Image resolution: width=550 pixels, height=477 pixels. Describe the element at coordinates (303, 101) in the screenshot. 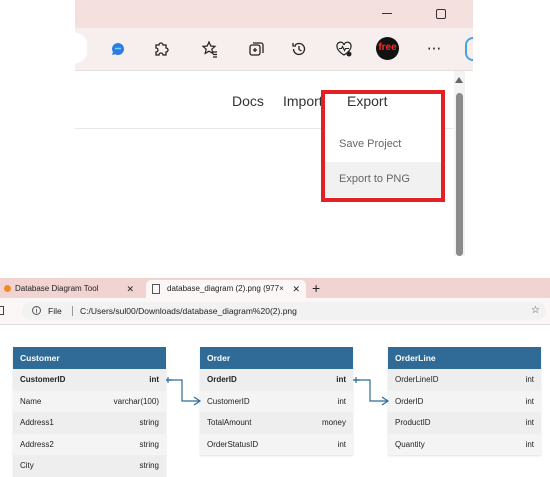

I see `nav-import-link: Import` at that location.